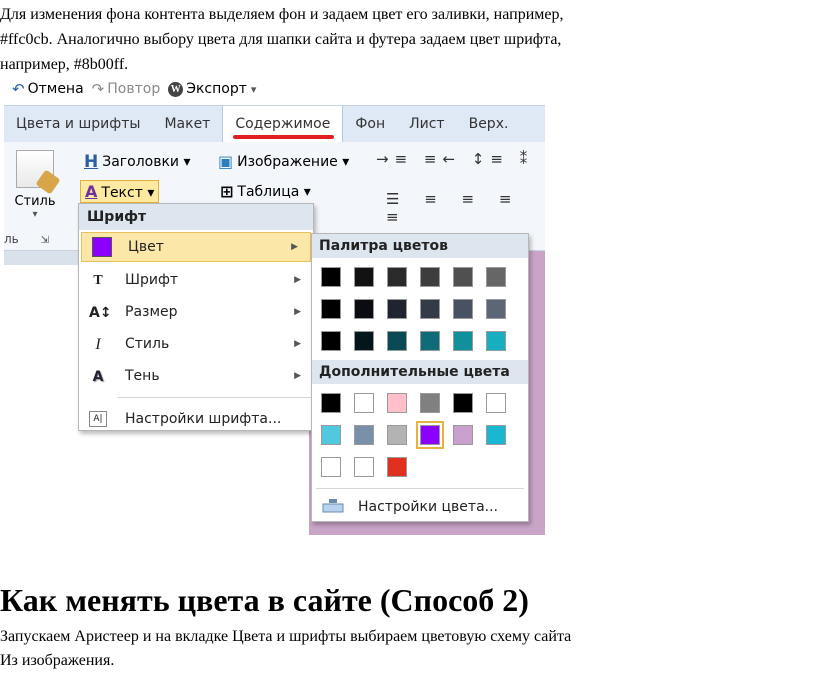 The image size is (816, 674). I want to click on heading-icon: H, so click(91, 162).